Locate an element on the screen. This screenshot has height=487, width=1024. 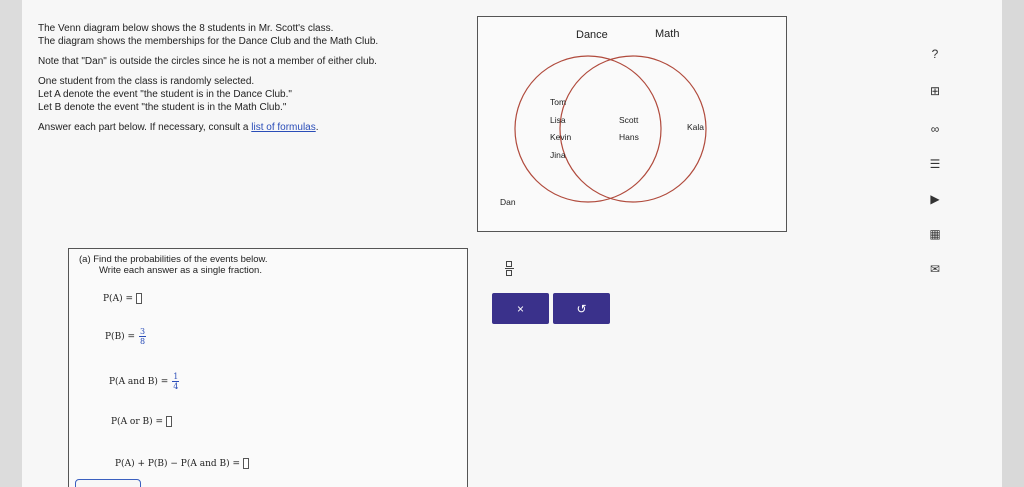
row-pa: P(A) = is located at coordinates (122, 298).